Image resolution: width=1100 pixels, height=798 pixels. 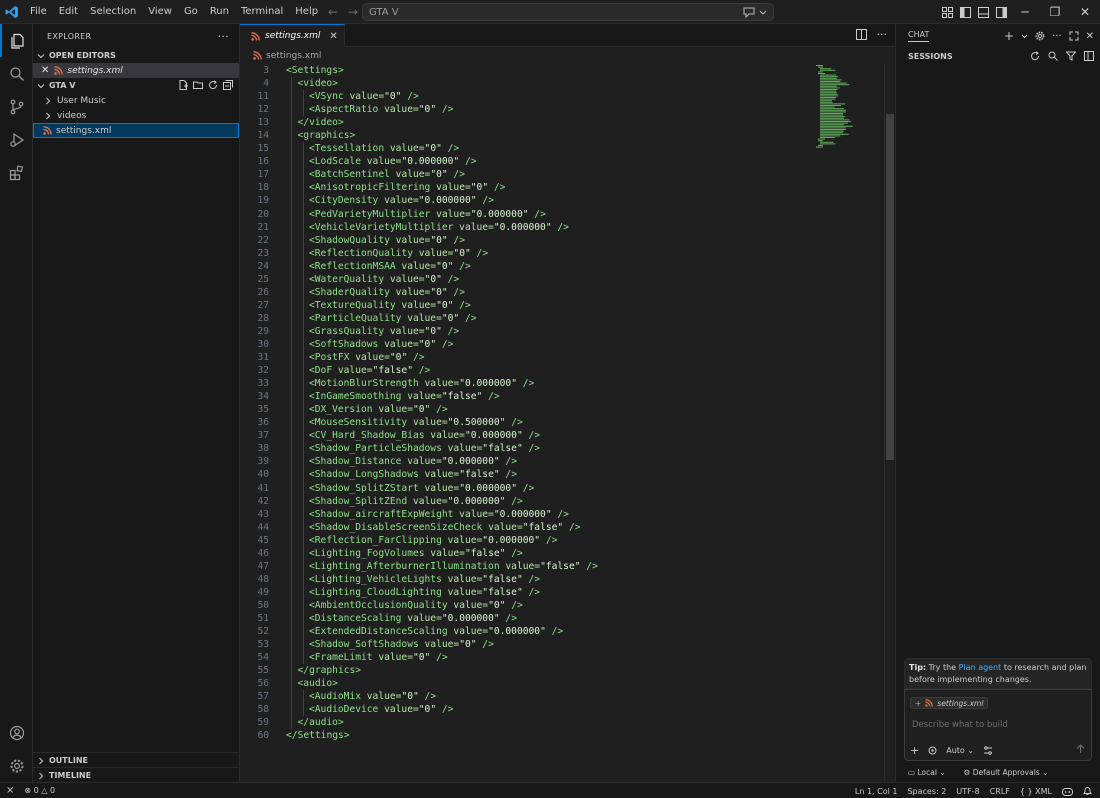 What do you see at coordinates (393, 475) in the screenshot?
I see `code-text: <Shadow_LongShadows value="false" />` at bounding box center [393, 475].